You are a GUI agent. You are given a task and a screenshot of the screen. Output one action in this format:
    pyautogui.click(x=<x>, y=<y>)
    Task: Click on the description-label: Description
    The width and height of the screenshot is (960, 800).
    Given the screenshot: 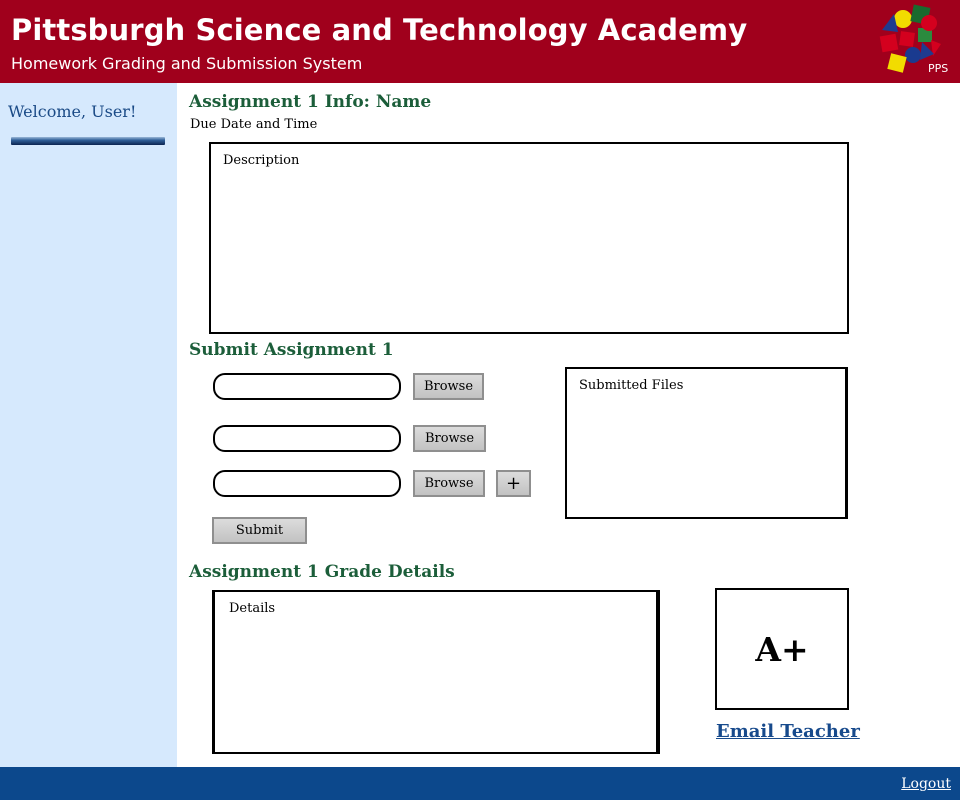 What is the action you would take?
    pyautogui.click(x=261, y=160)
    